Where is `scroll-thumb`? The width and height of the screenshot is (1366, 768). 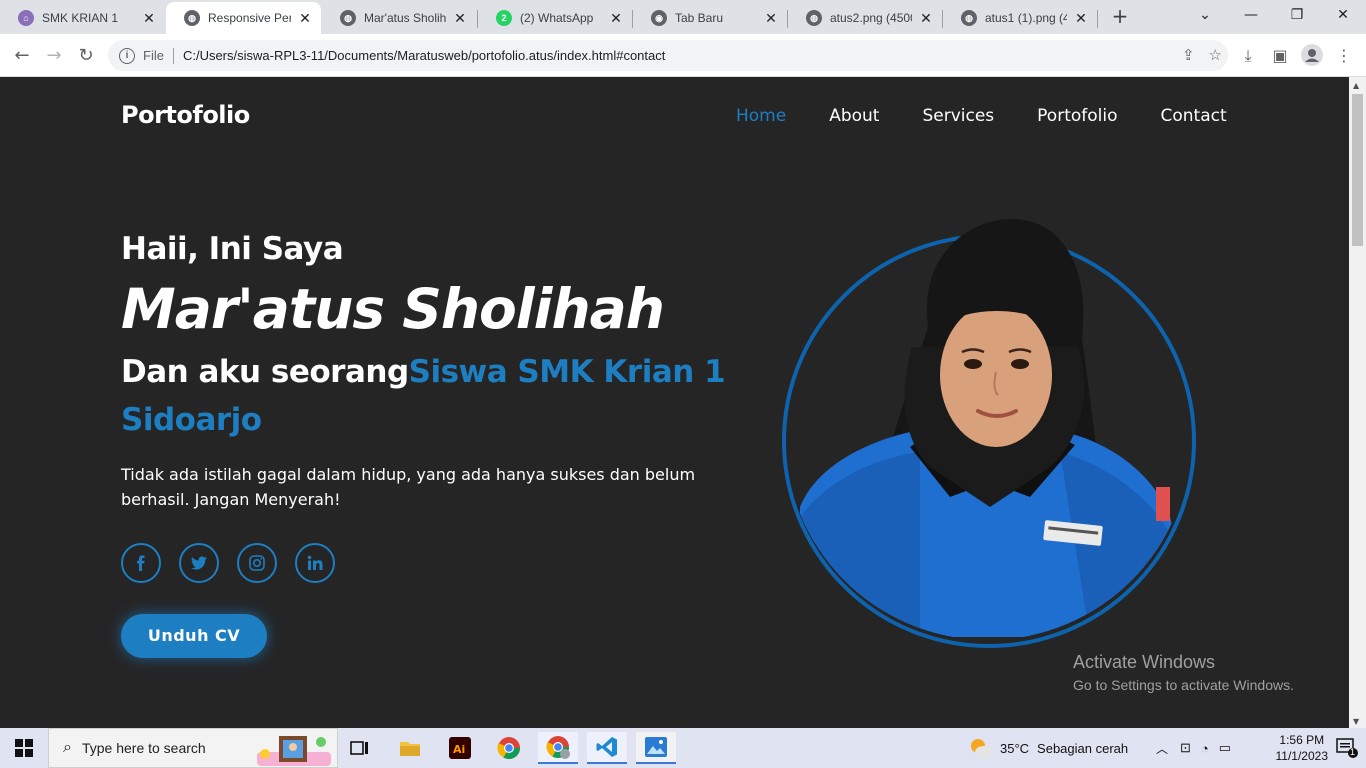 scroll-thumb is located at coordinates (1357, 170).